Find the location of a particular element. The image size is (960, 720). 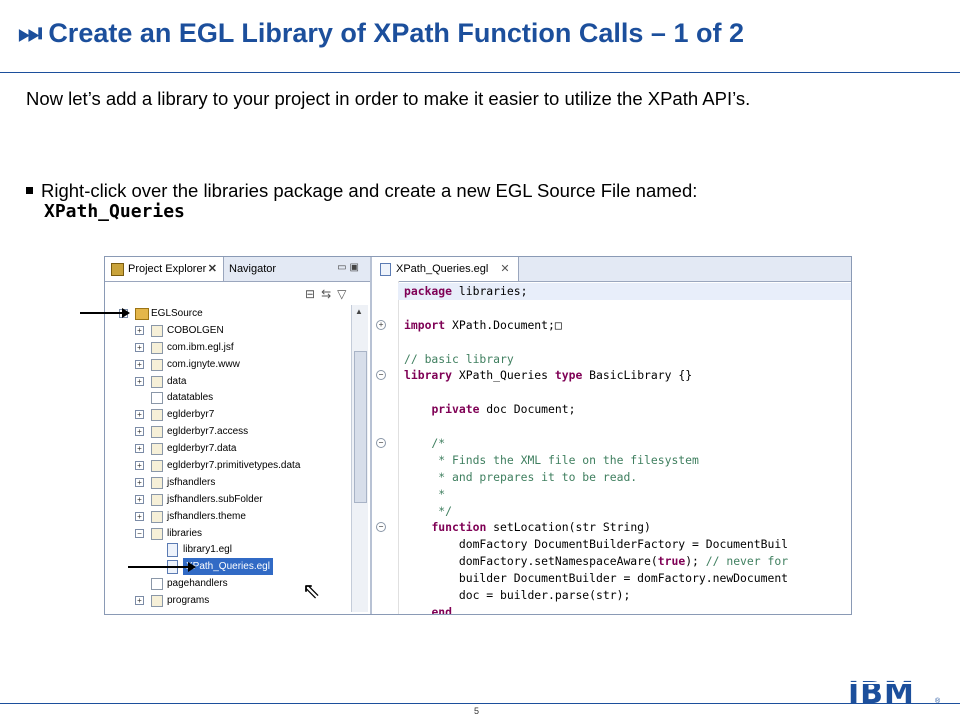

code-line: import XPath.Document;□ + is located at coordinates (613, 325).